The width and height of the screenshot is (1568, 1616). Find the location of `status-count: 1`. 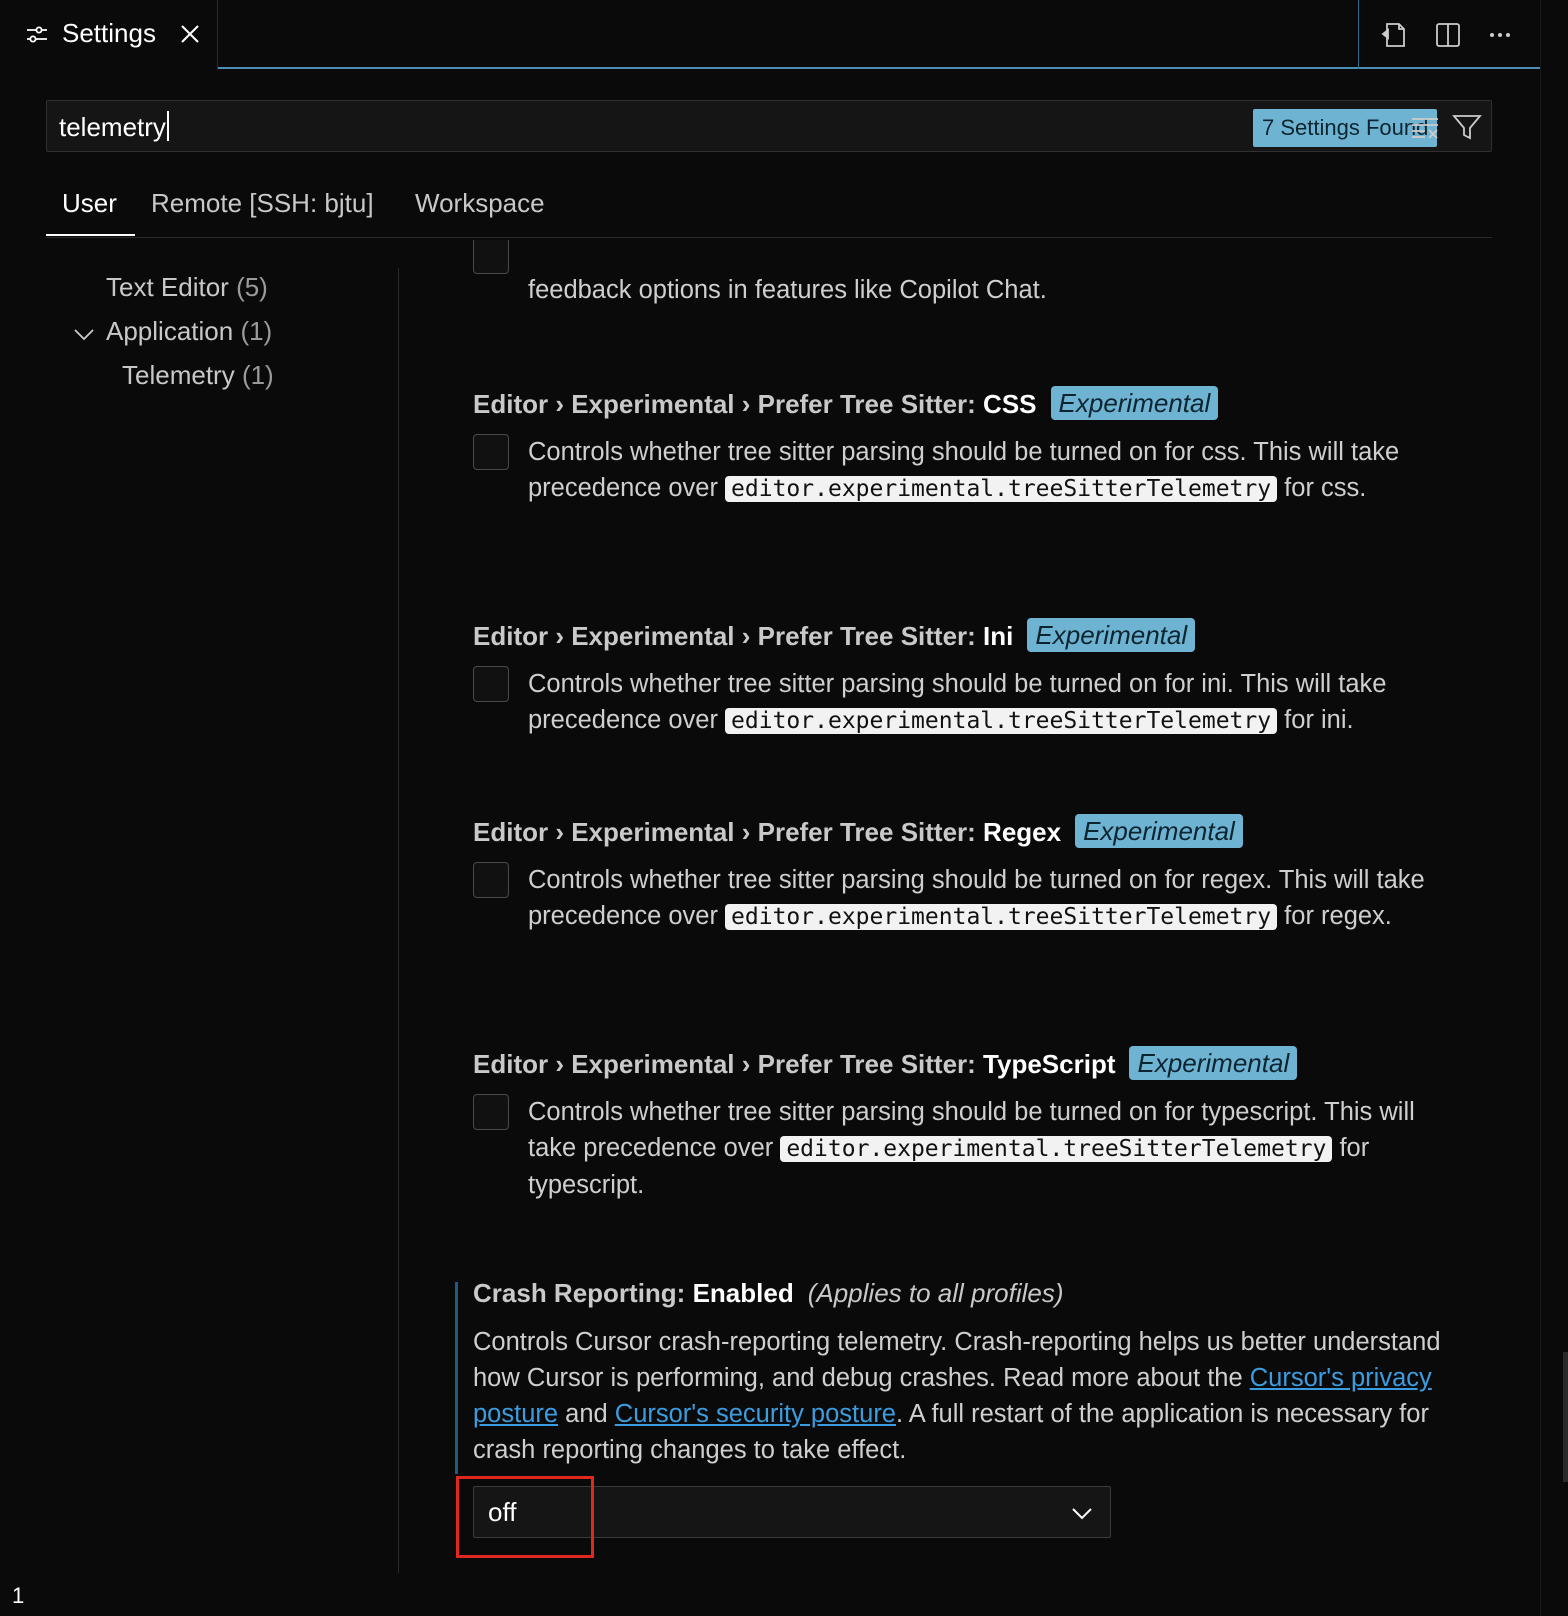

status-count: 1 is located at coordinates (18, 1595).